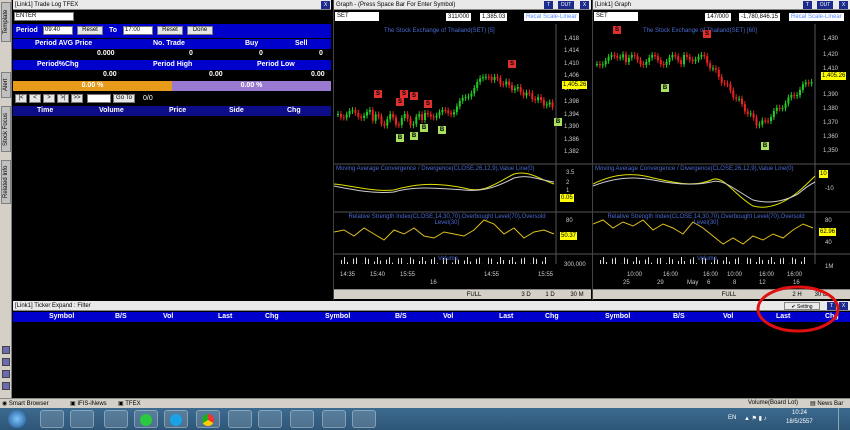 This screenshot has height=430, width=850. What do you see at coordinates (294, 111) in the screenshot?
I see `col-chg: Chg` at bounding box center [294, 111].